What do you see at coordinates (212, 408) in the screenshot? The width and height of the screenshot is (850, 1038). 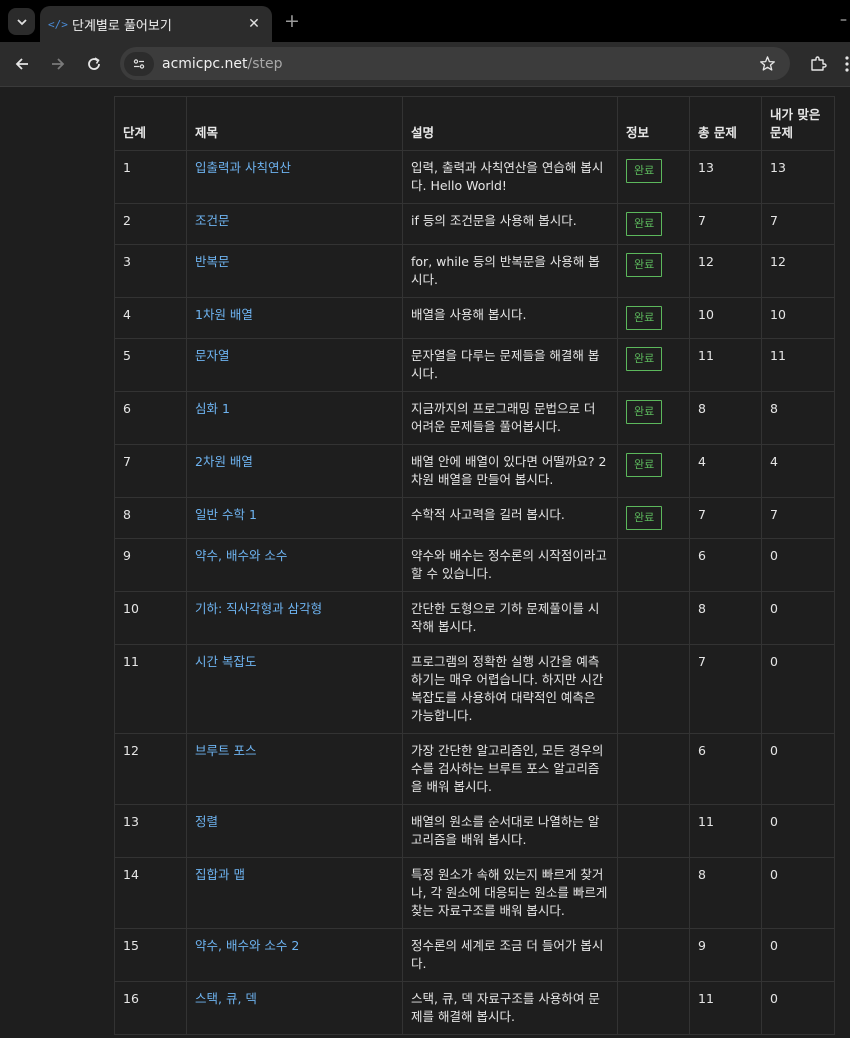 I see `cell-title-text: 심화 1` at bounding box center [212, 408].